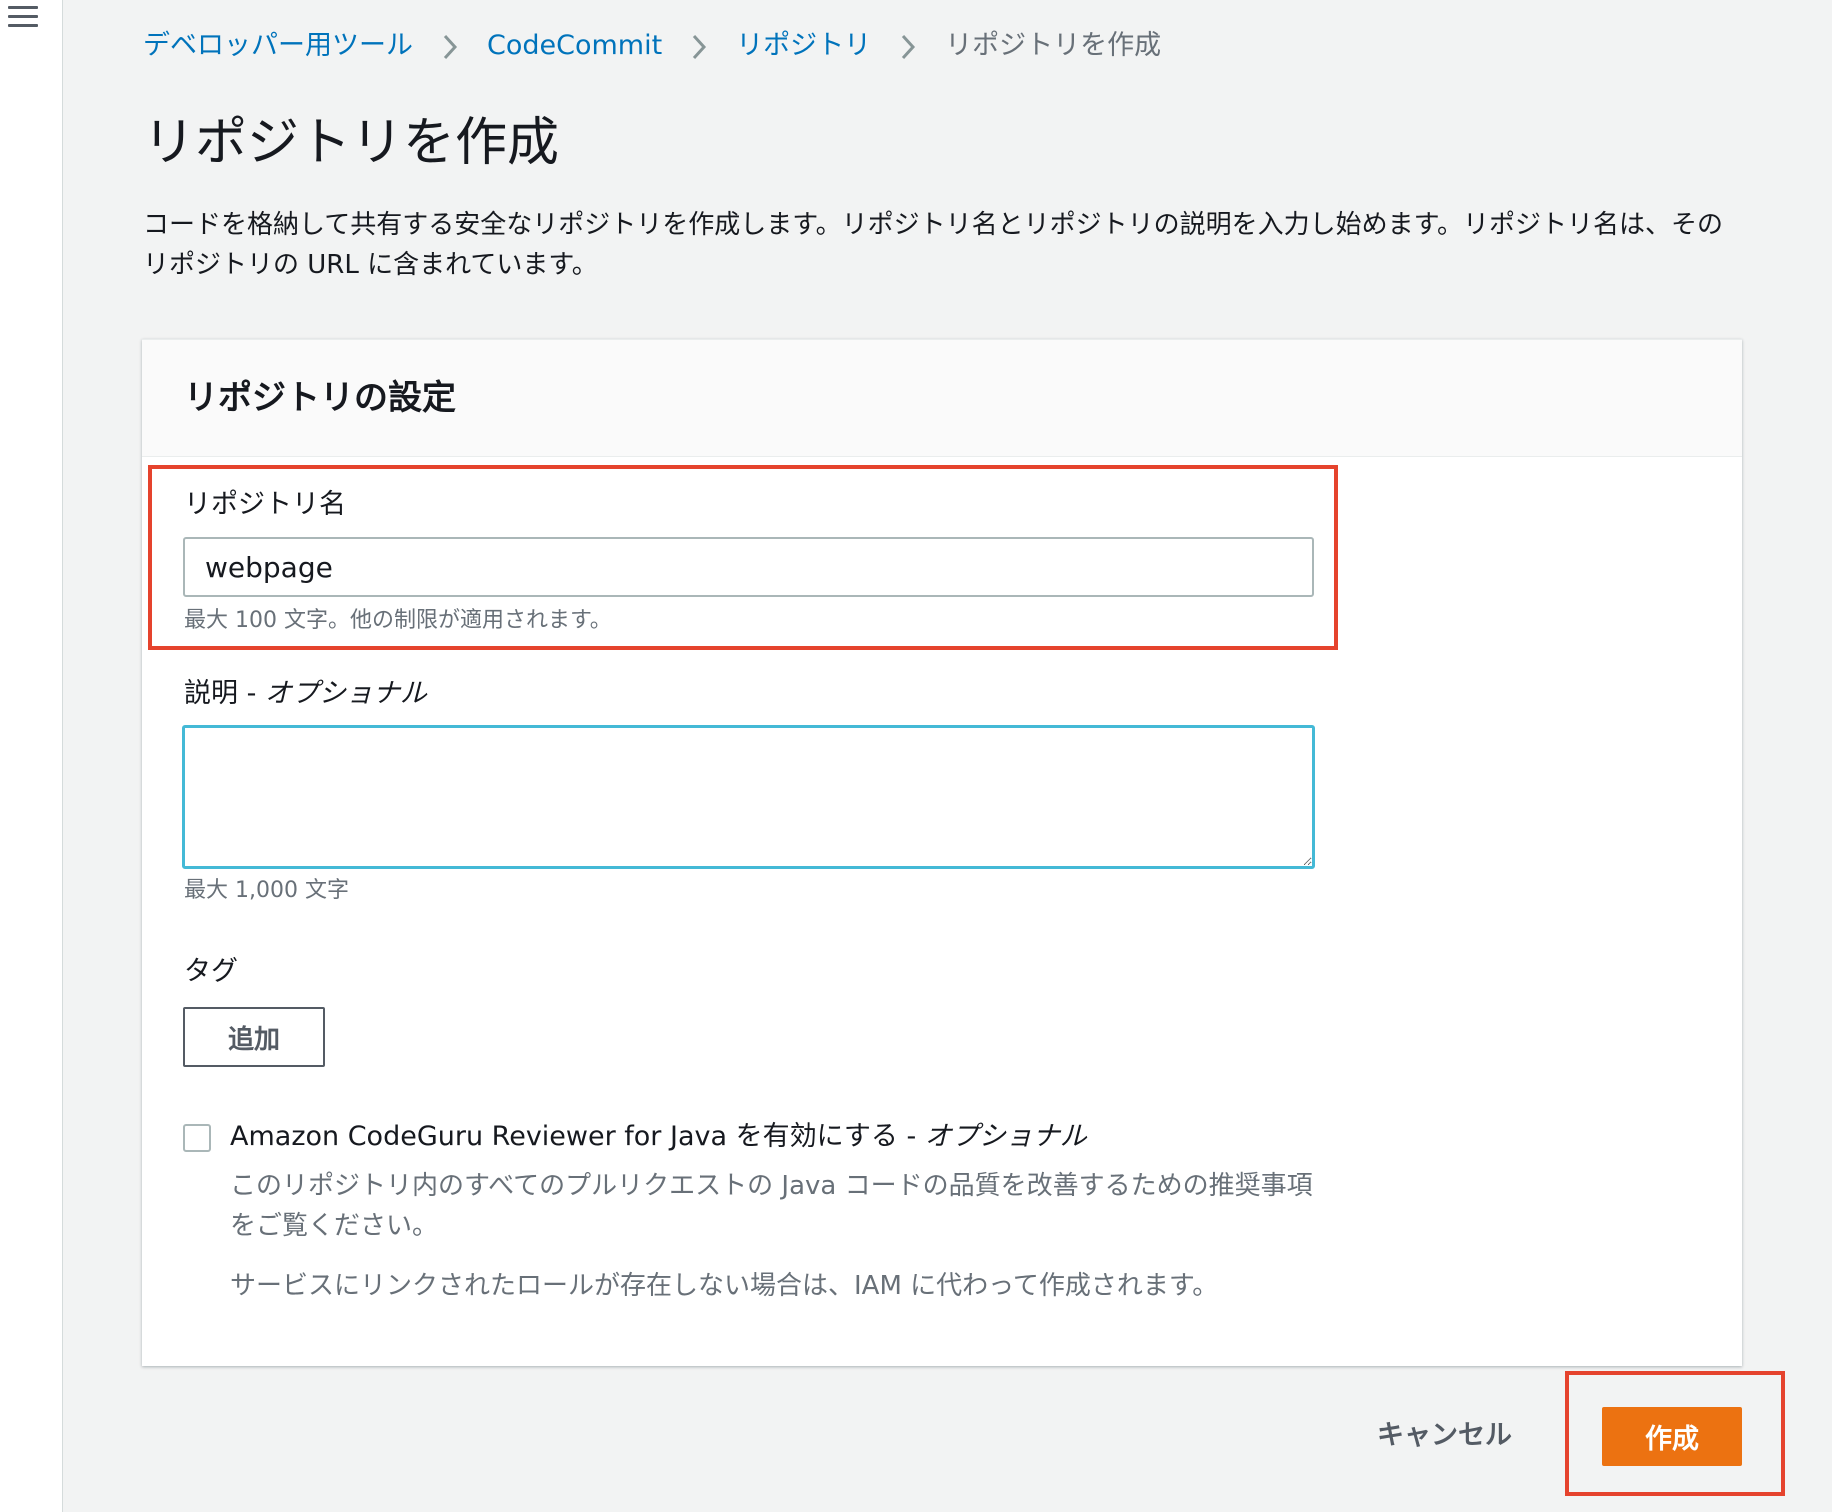  What do you see at coordinates (564, 1136) in the screenshot?
I see `codeguru-label-text: Amazon CodeGuru Reviewer for Java を有効にする` at bounding box center [564, 1136].